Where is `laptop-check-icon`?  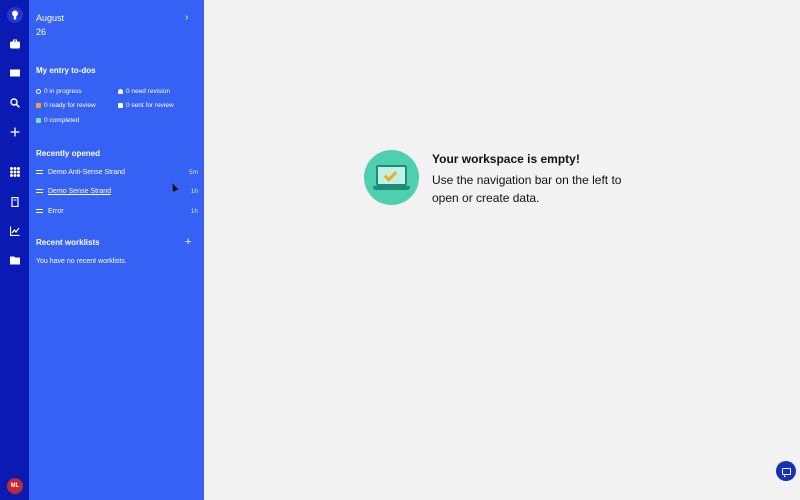 laptop-check-icon is located at coordinates (391, 177).